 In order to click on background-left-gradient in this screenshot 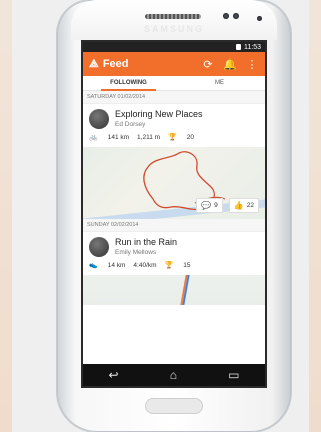, I will do `click(6, 216)`.